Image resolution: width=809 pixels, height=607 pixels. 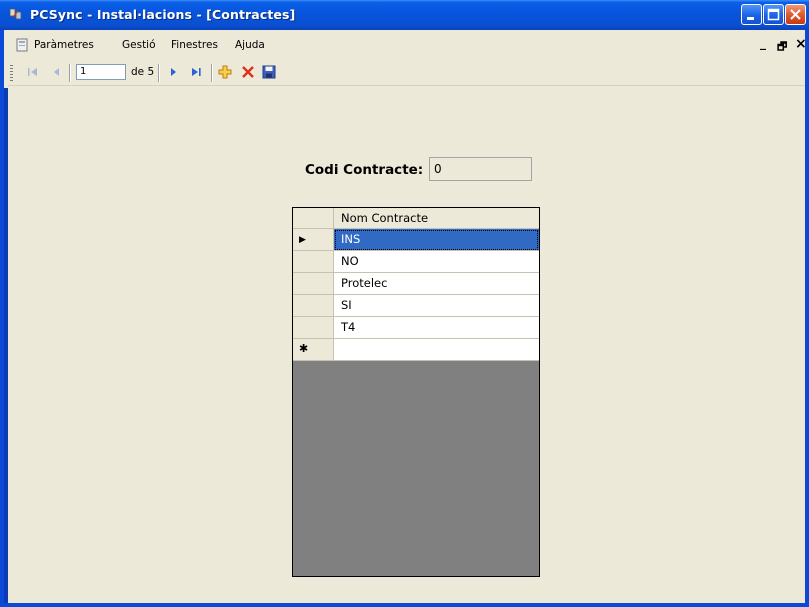 I want to click on table-row: ▶ INS, so click(x=416, y=240).